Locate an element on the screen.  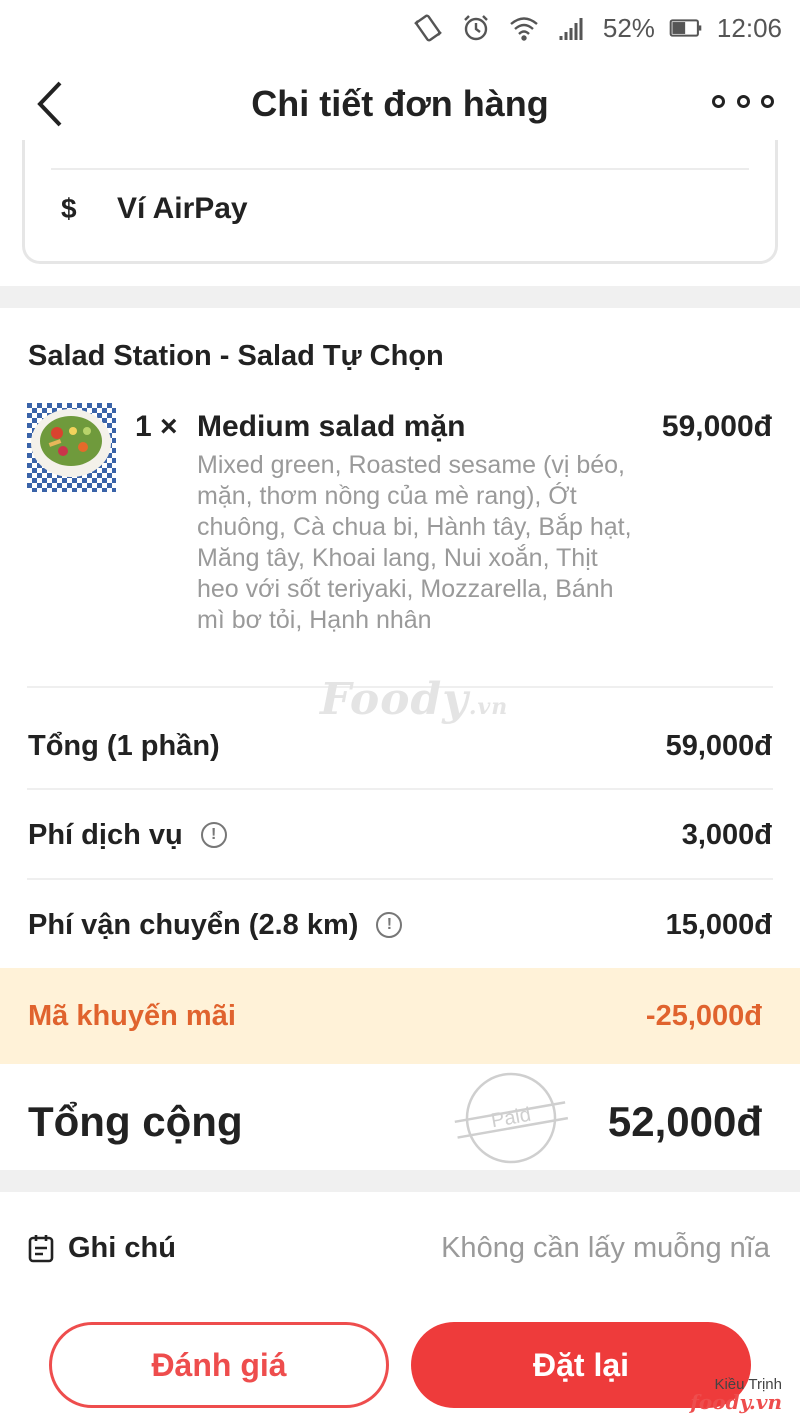
note-label: Ghi chú is located at coordinates (122, 1247).